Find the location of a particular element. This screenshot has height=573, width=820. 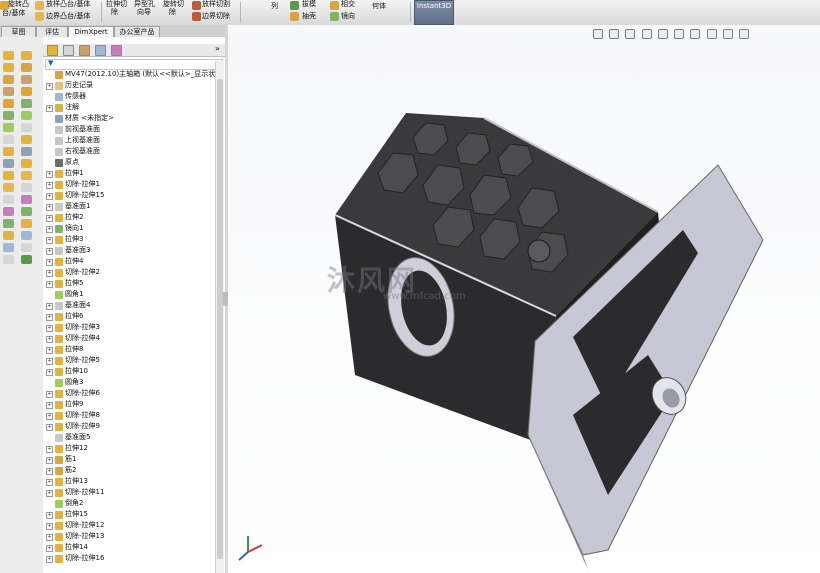

hole-wizard-label: 异型孔 is located at coordinates (144, 4).